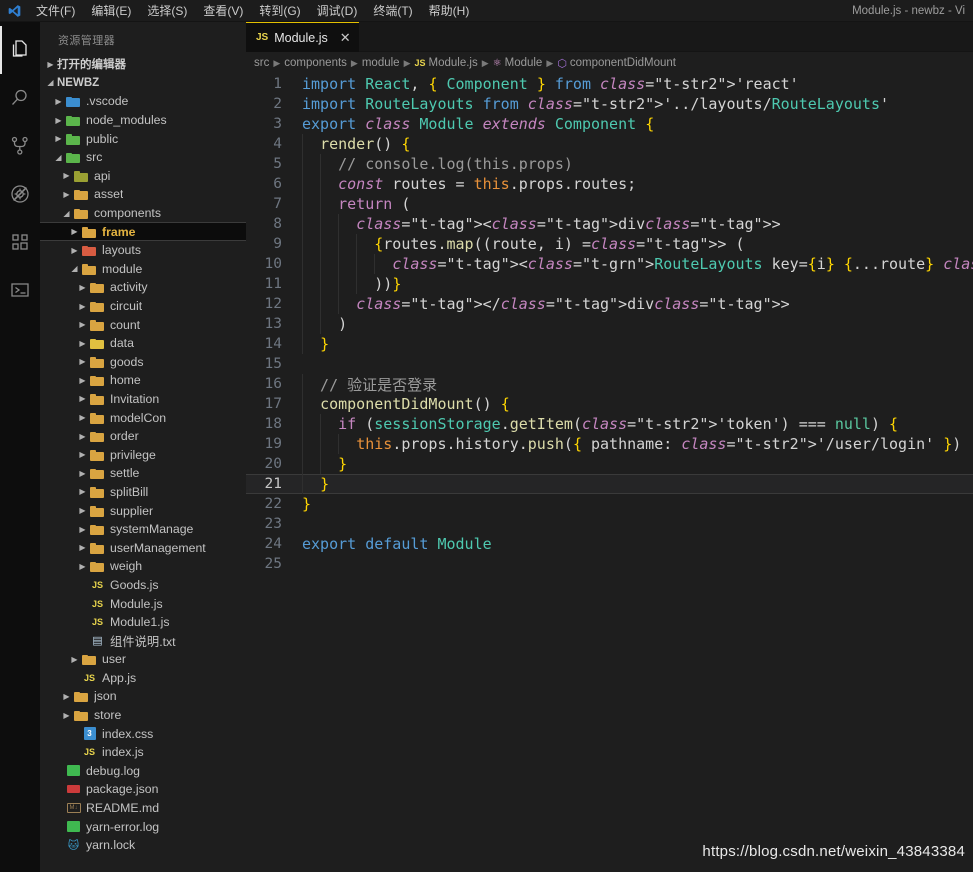 The image size is (973, 872). Describe the element at coordinates (143, 529) in the screenshot. I see `tree-item-systemmanage: ▶ systemManage` at that location.